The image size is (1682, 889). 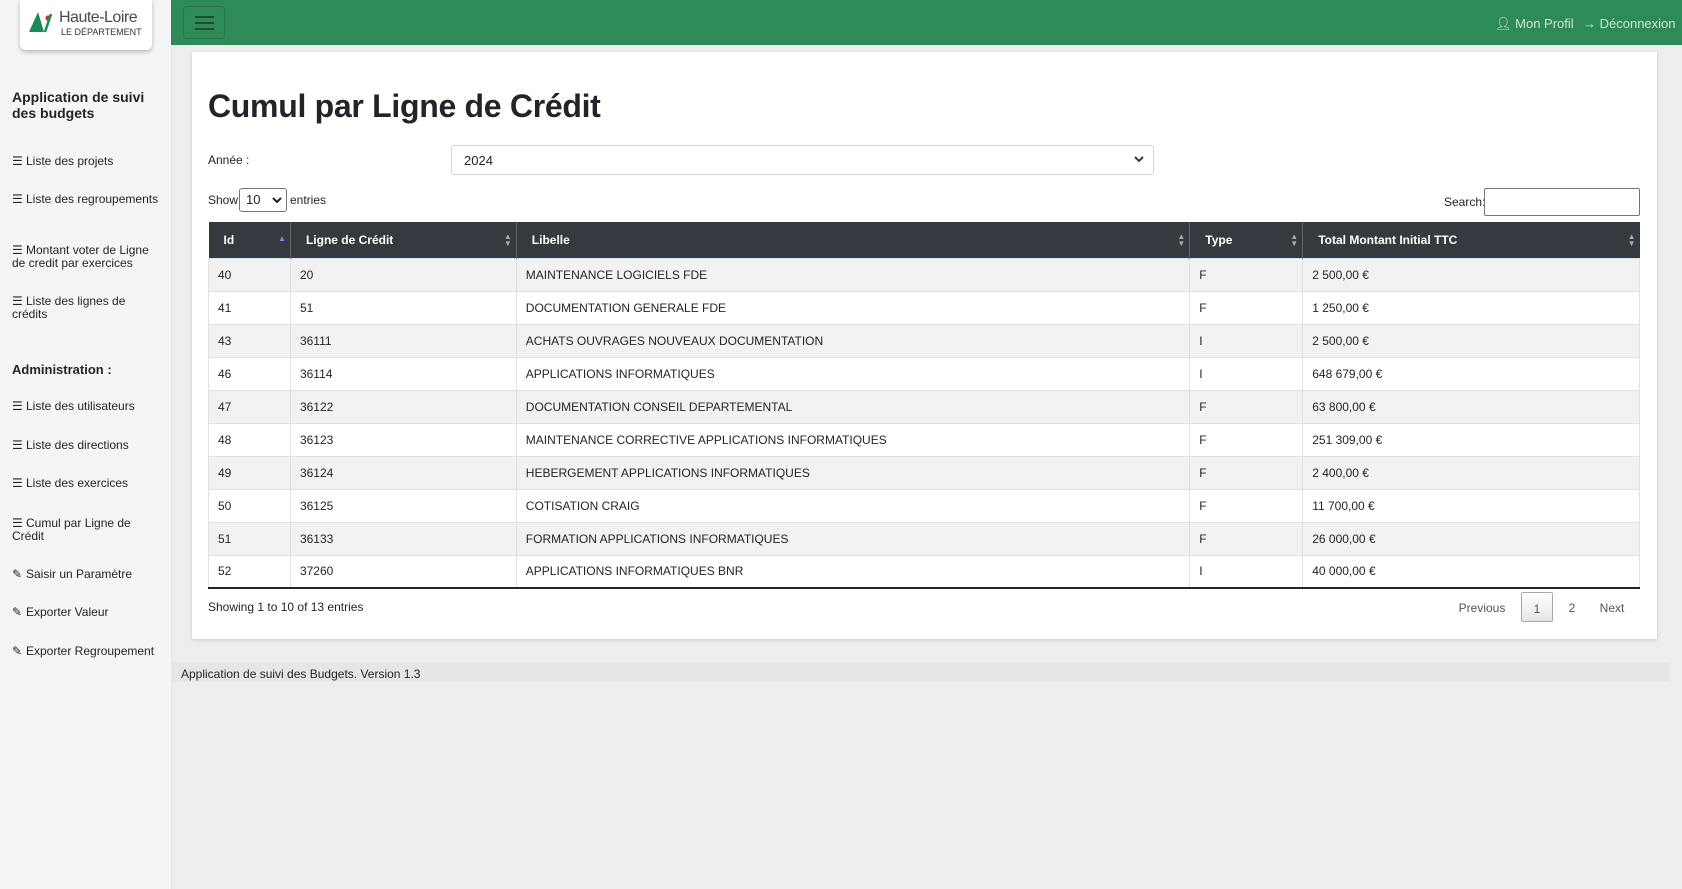 I want to click on cell-id: 46, so click(x=249, y=373).